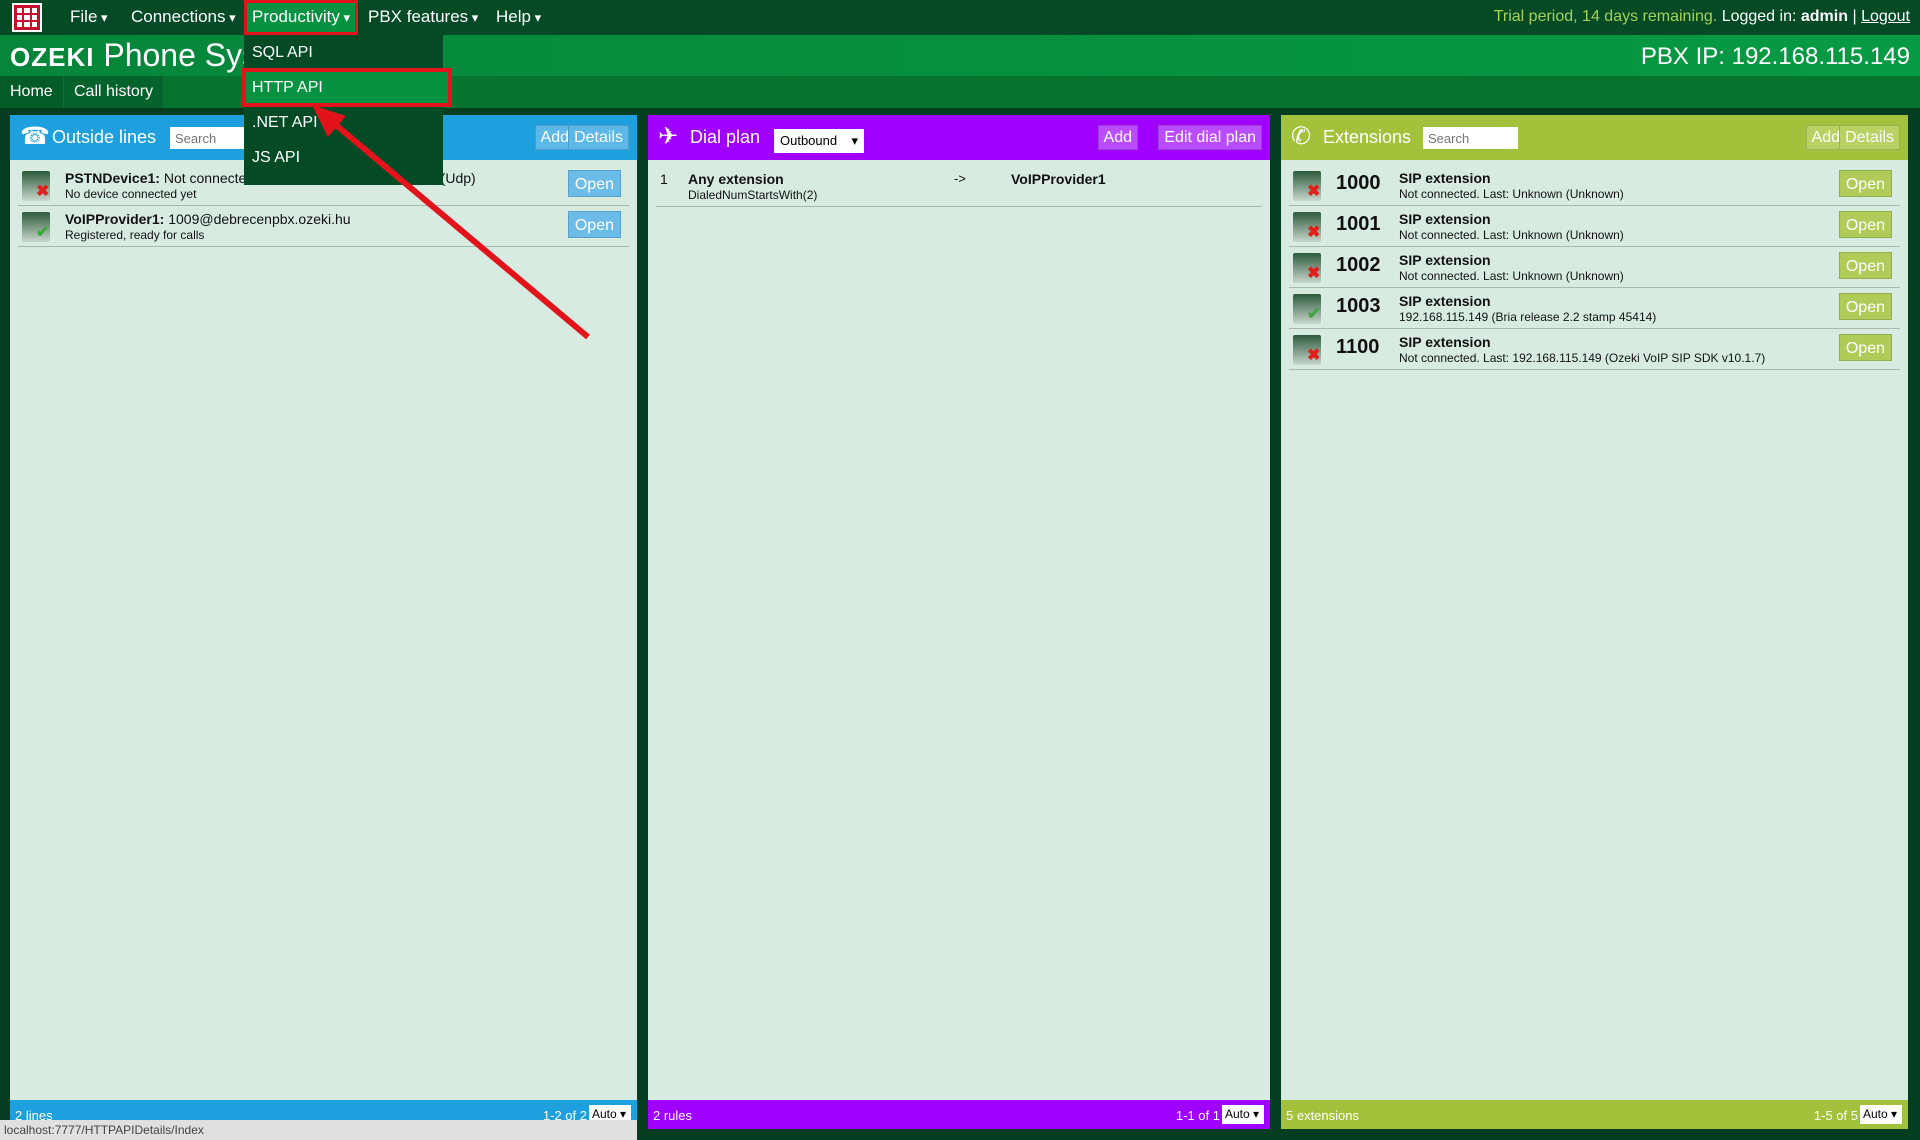 Image resolution: width=1920 pixels, height=1140 pixels. I want to click on direction-select: Outbound ▾, so click(819, 141).